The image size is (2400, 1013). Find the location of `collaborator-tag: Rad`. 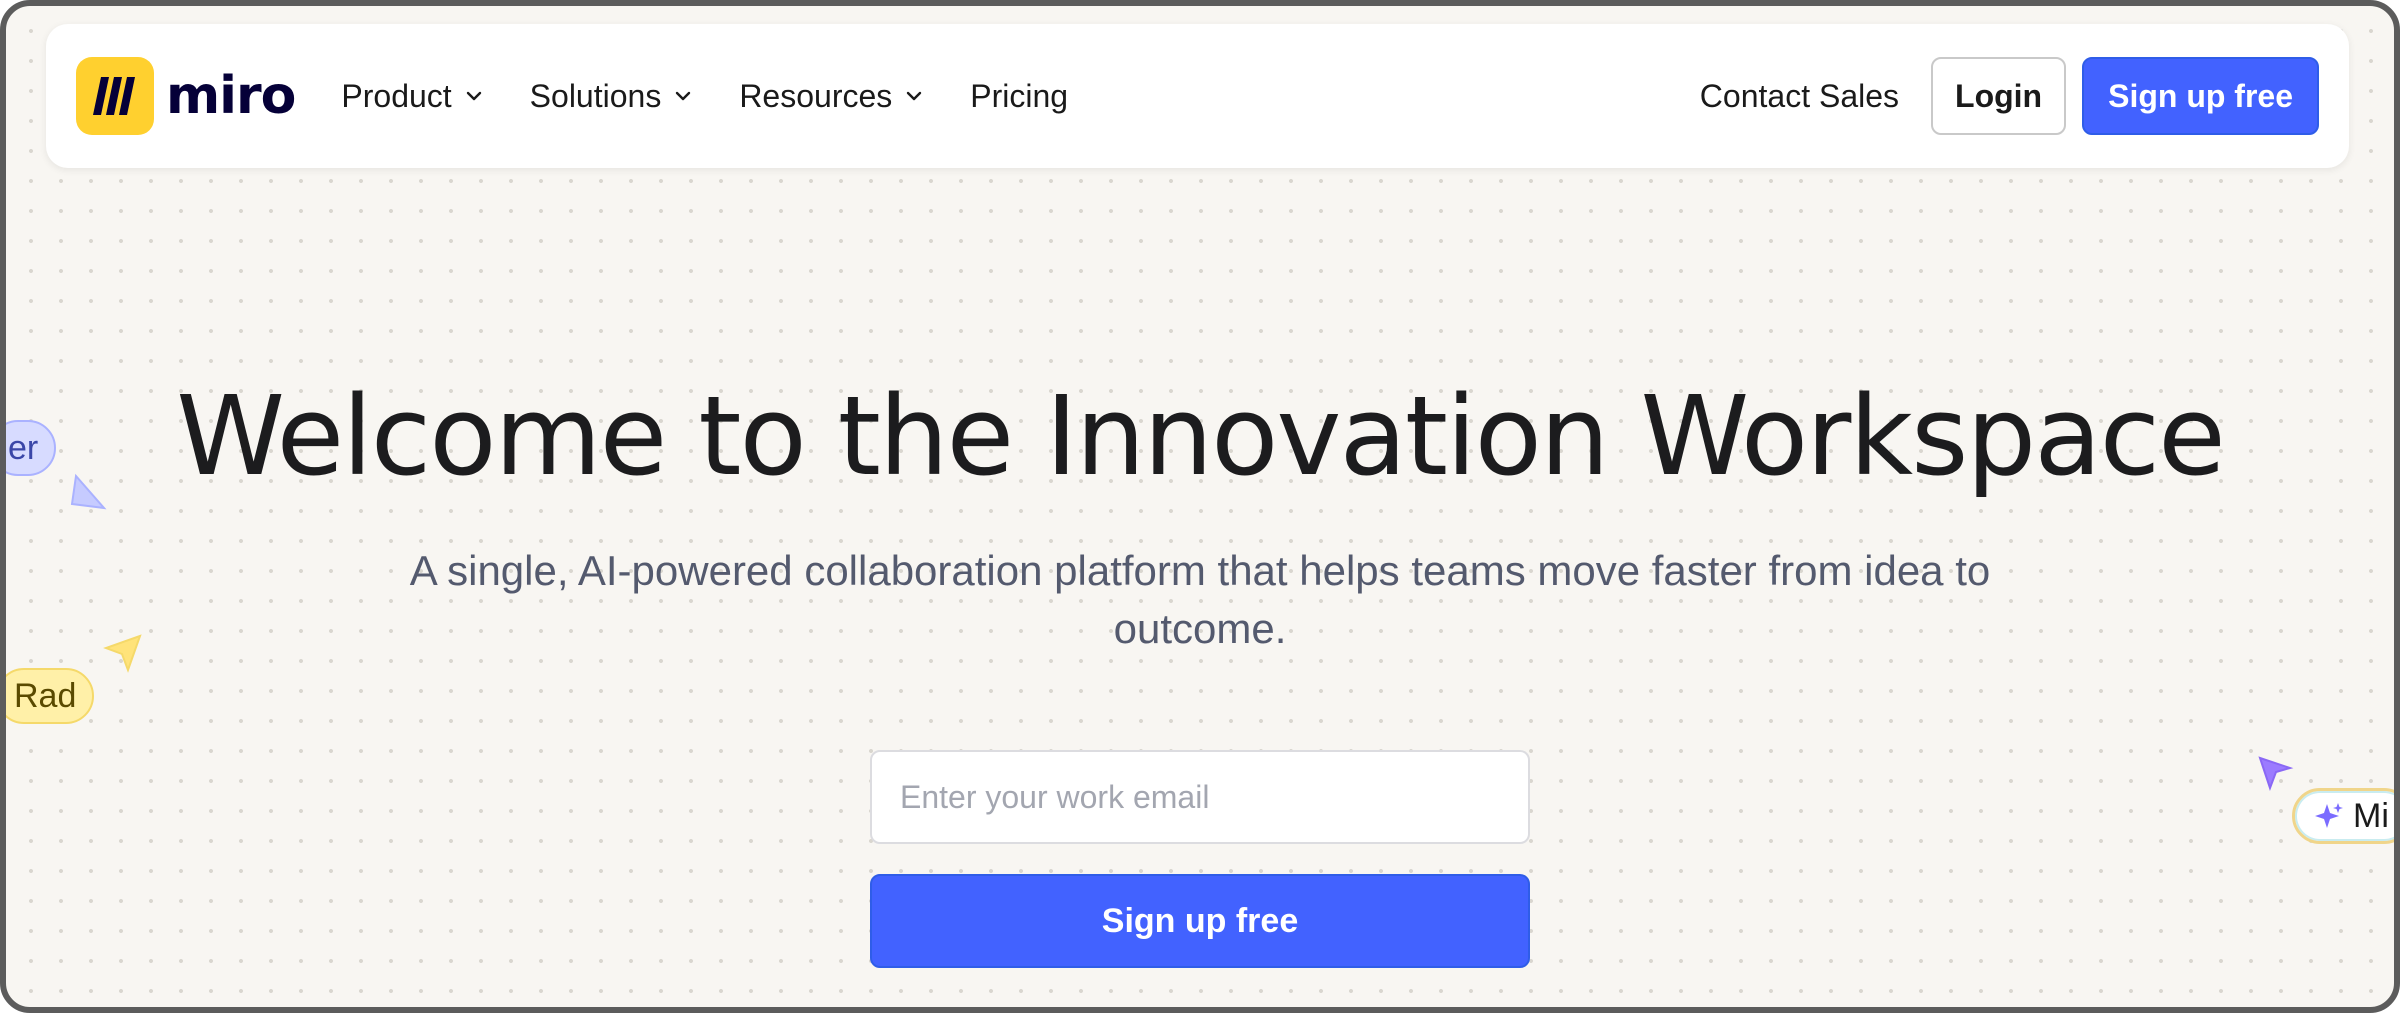

collaborator-tag: Rad is located at coordinates (50, 696).